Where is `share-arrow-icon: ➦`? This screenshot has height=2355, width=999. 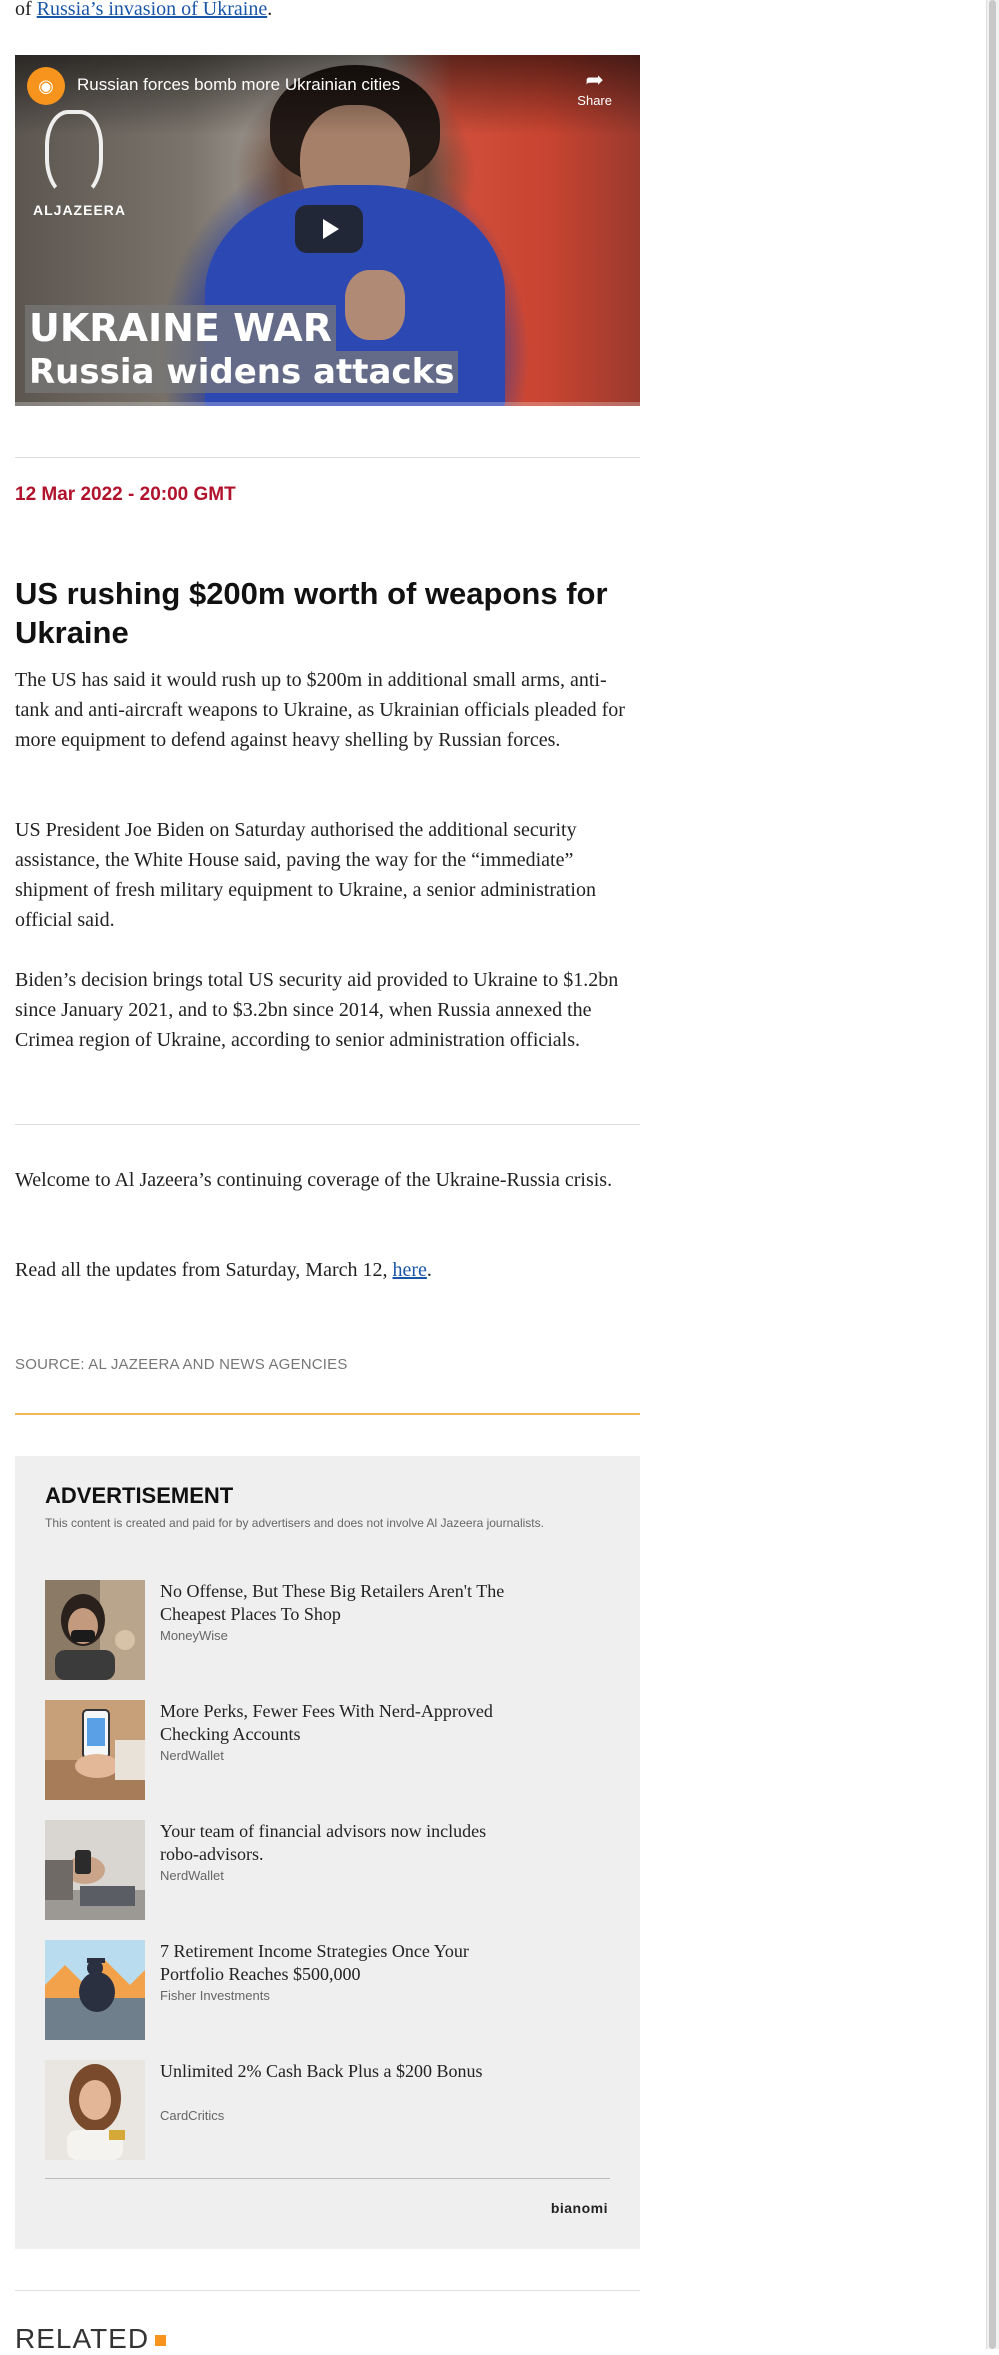 share-arrow-icon: ➦ is located at coordinates (594, 80).